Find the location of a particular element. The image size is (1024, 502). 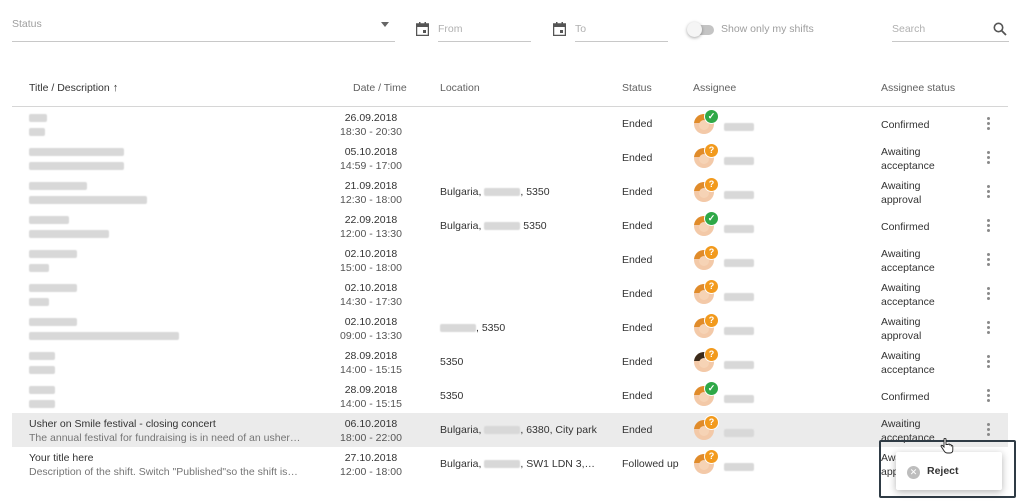

column-header-title: Title / Description ↑ is located at coordinates (73, 88).